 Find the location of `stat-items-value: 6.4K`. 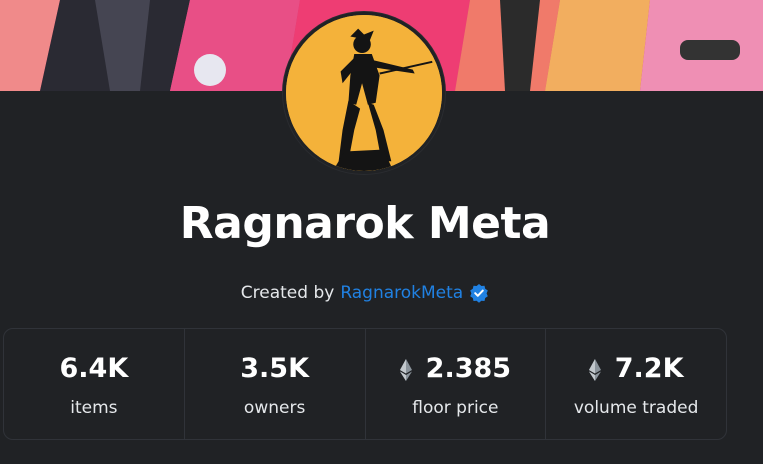

stat-items-value: 6.4K is located at coordinates (94, 368).